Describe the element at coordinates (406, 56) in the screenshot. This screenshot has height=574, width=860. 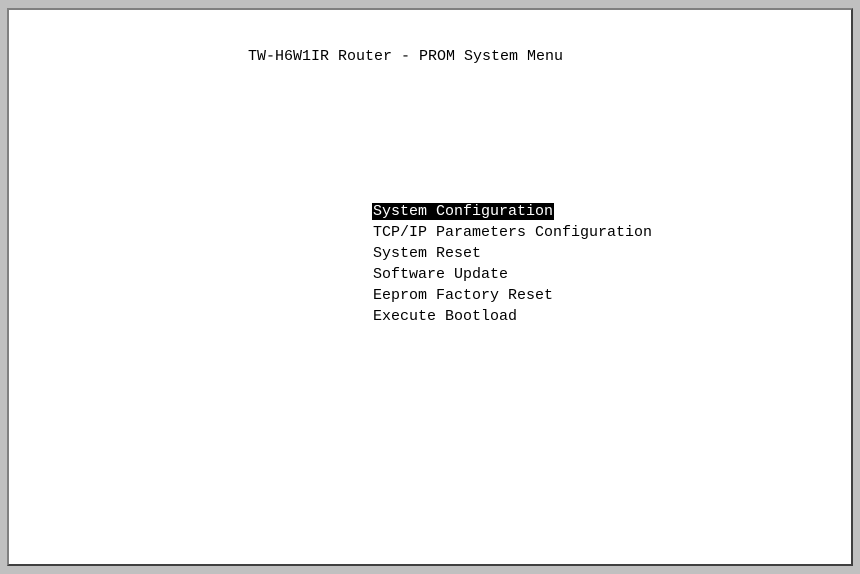
I see `menu-title: TW-H6W1IR Router - PROM System Menu` at that location.